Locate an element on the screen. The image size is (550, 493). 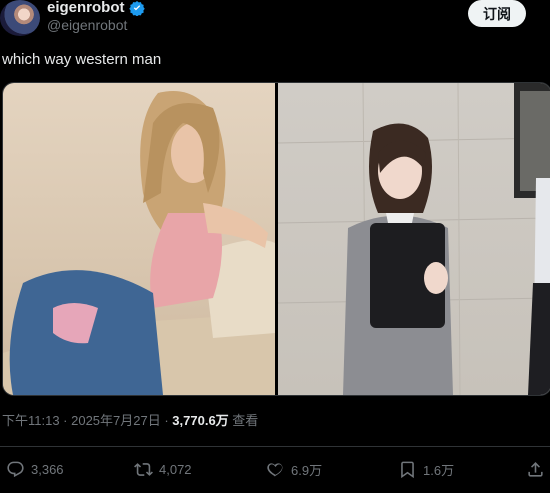
author-handle: @eigenrobot is located at coordinates (87, 25).